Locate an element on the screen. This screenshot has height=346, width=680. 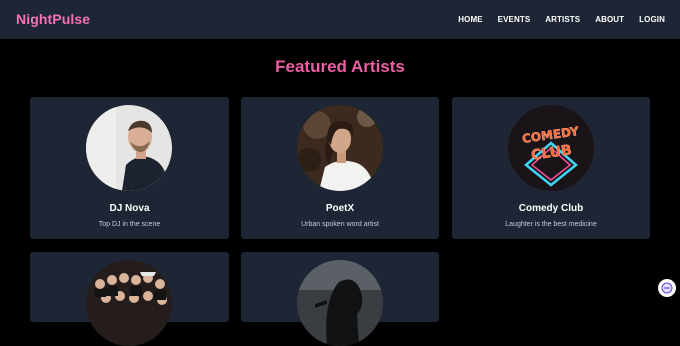
chat-bubble-icon is located at coordinates (667, 288).